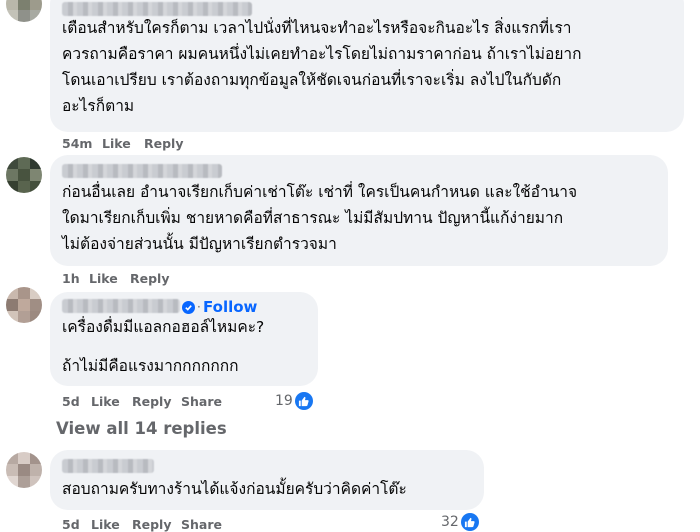  I want to click on follow-button: Follow, so click(230, 307).